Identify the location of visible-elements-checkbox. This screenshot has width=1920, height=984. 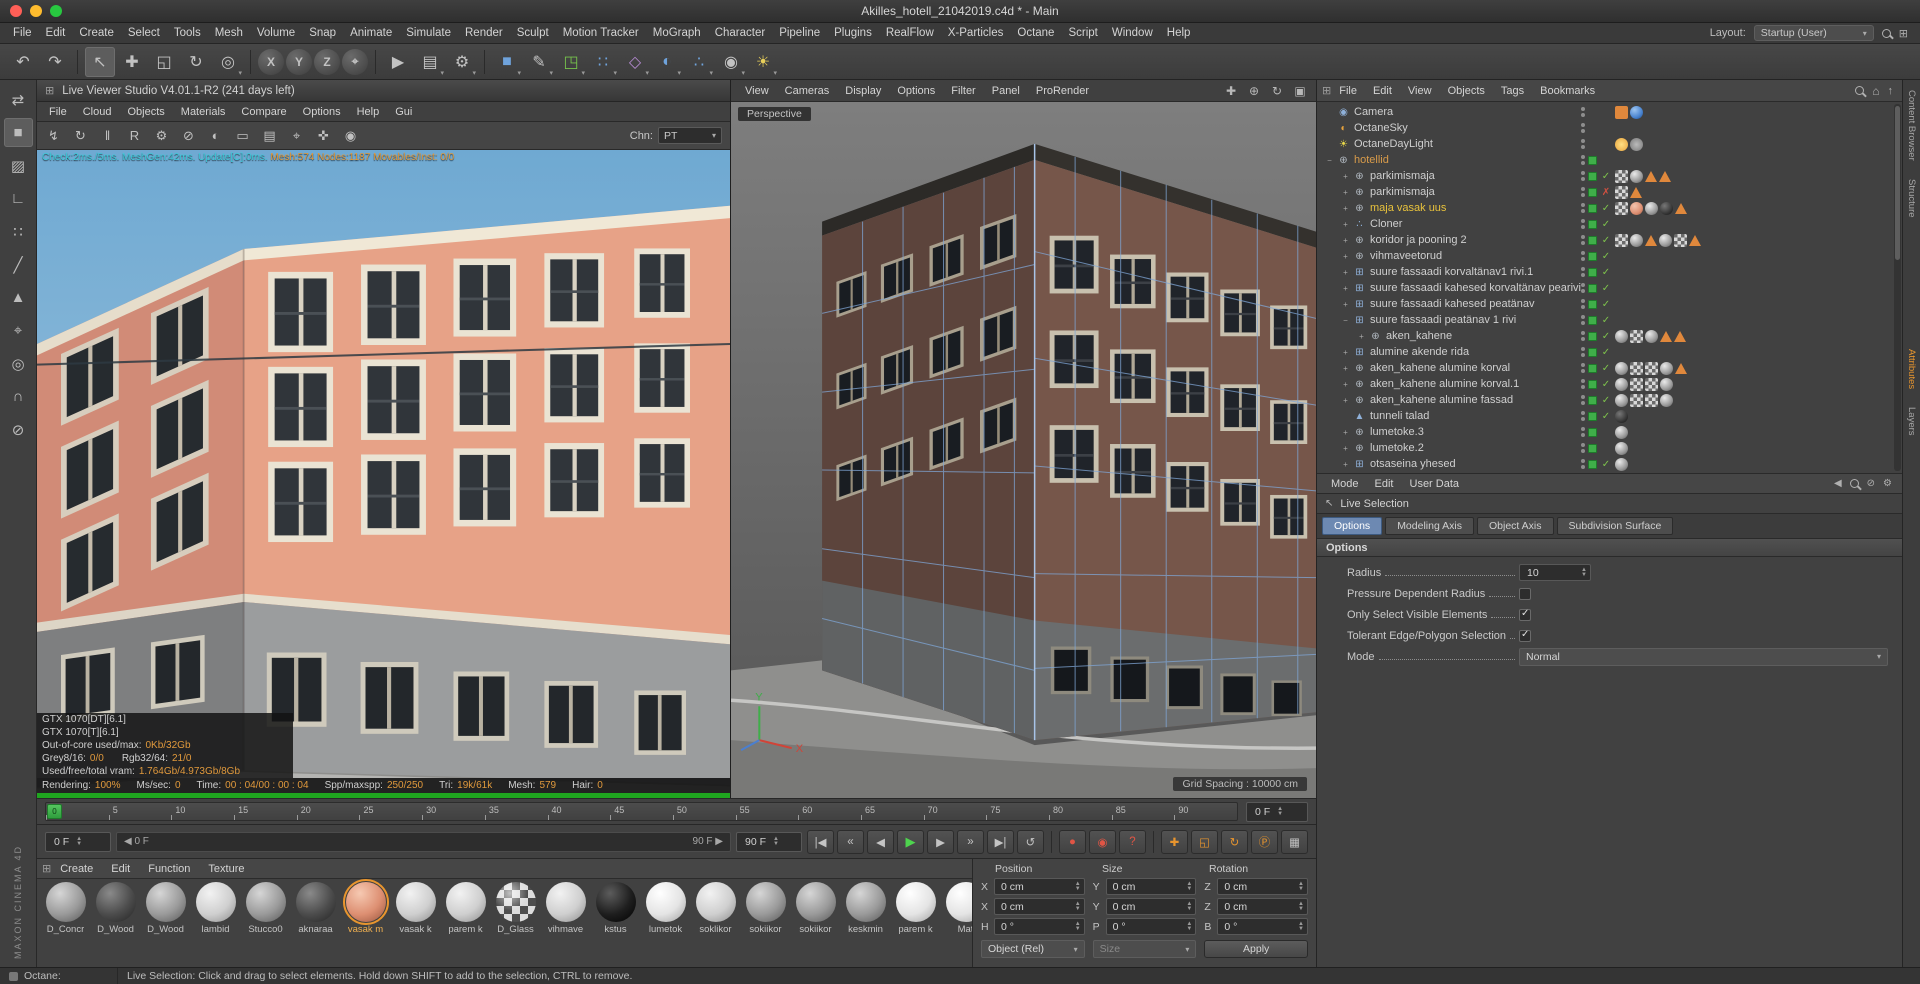
(1525, 614).